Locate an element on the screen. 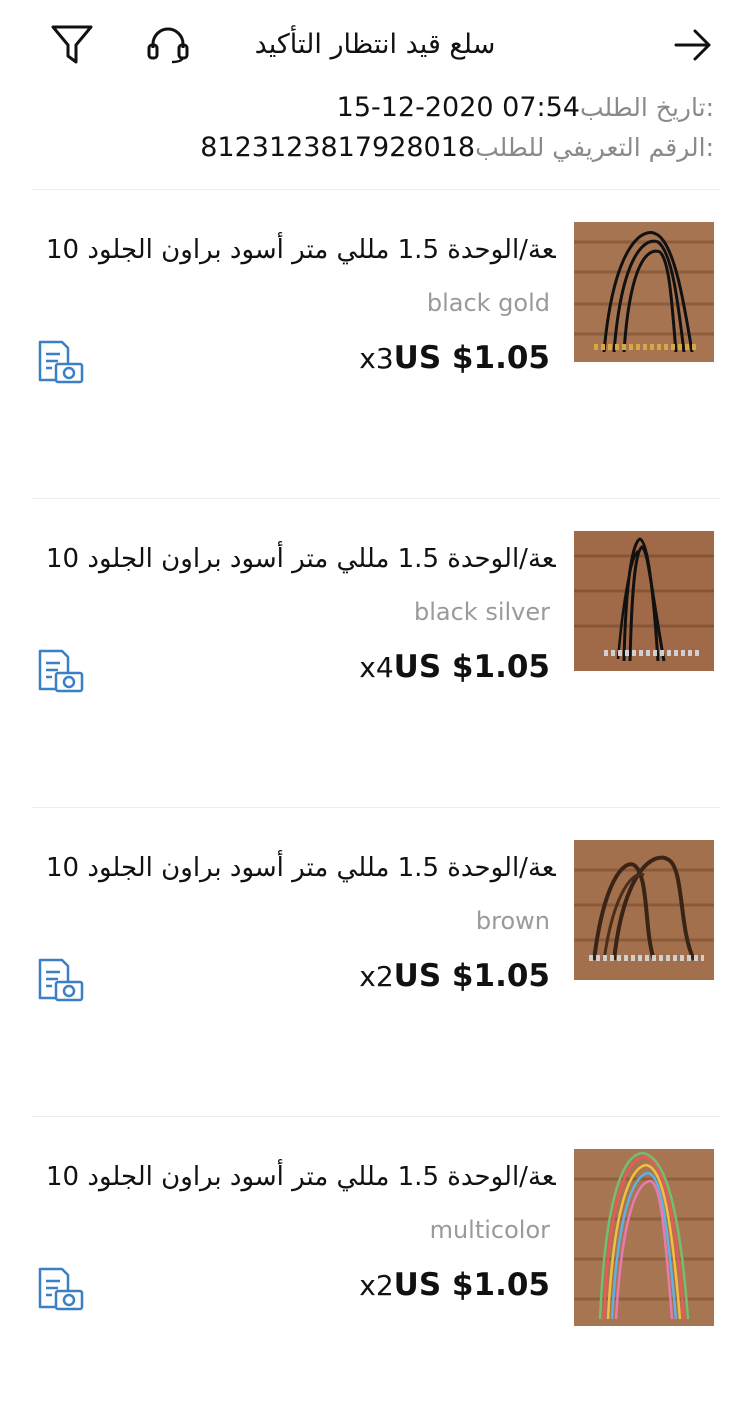  order-date-label: تاريخ الطلب: is located at coordinates (646, 107).